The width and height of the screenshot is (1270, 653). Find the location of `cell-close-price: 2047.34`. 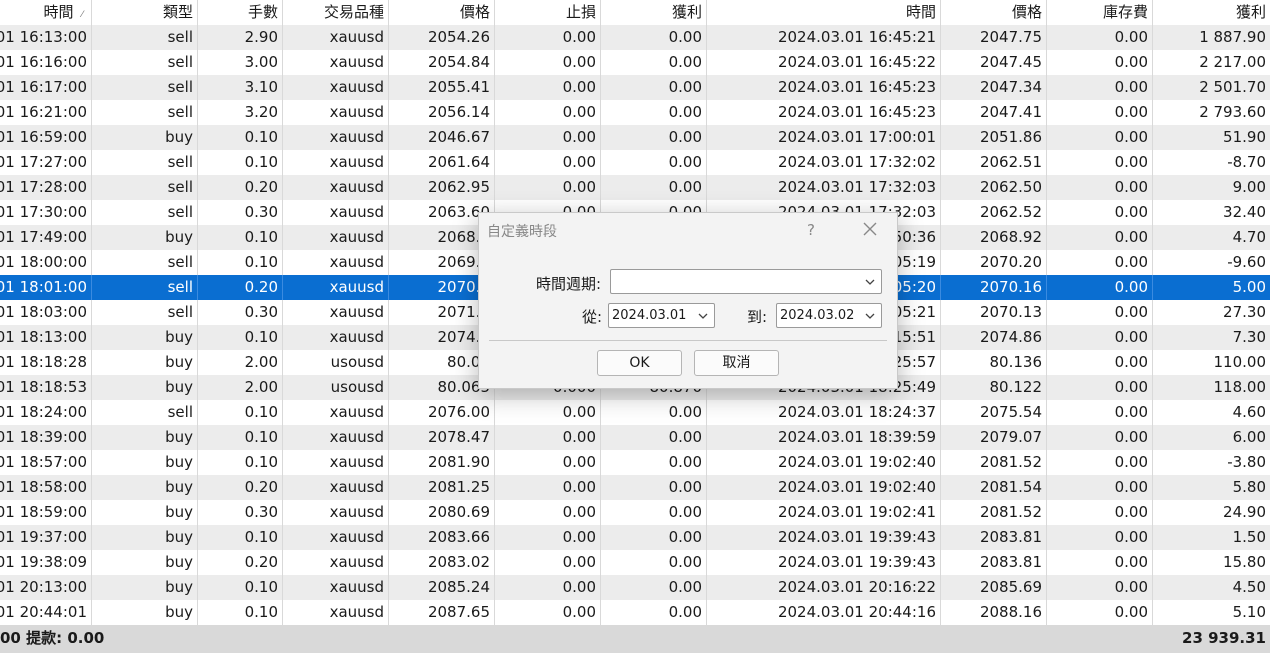

cell-close-price: 2047.34 is located at coordinates (994, 87).